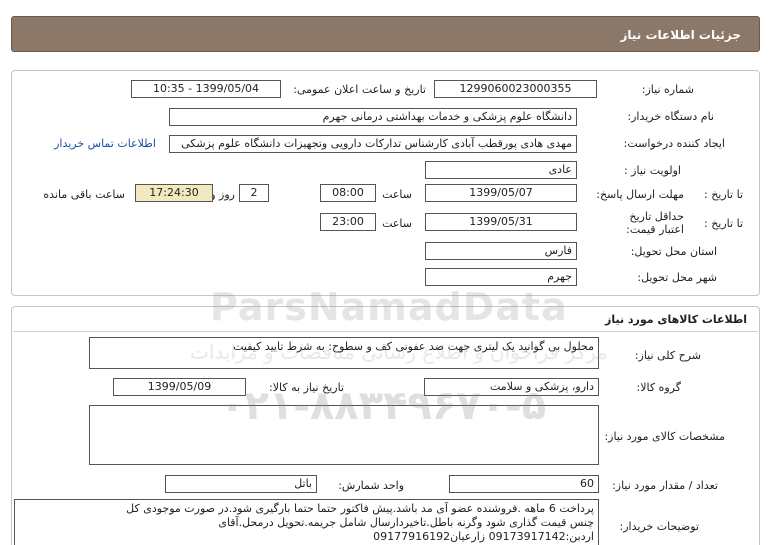 This screenshot has height=545, width=770. Describe the element at coordinates (676, 319) in the screenshot. I see `goods-section-title: اطلاعات کالاهای مورد نیاز` at that location.